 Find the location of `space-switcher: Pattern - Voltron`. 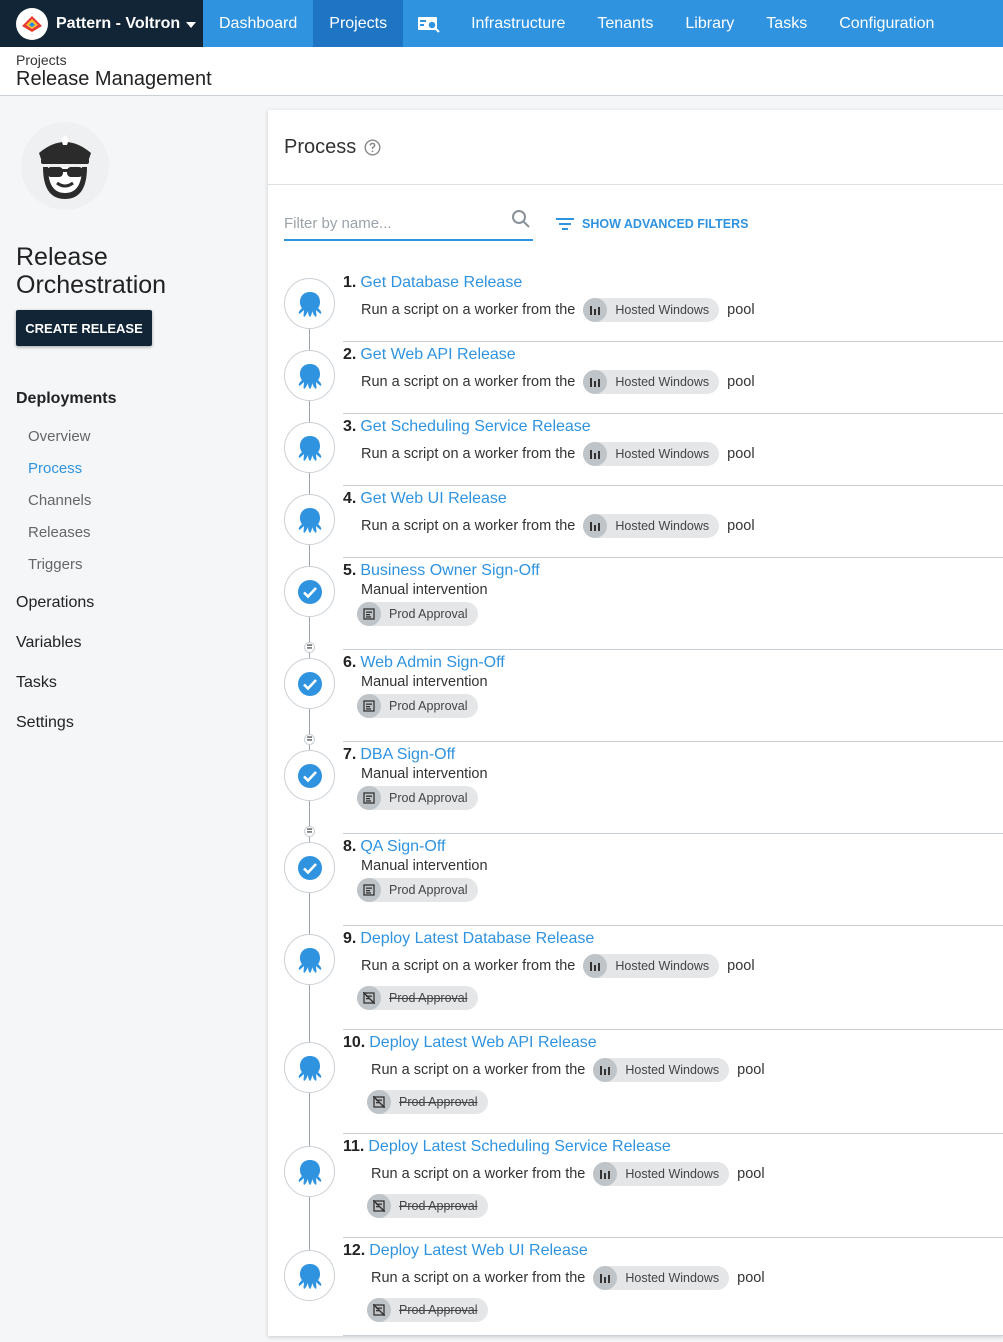

space-switcher: Pattern - Voltron is located at coordinates (101, 23).